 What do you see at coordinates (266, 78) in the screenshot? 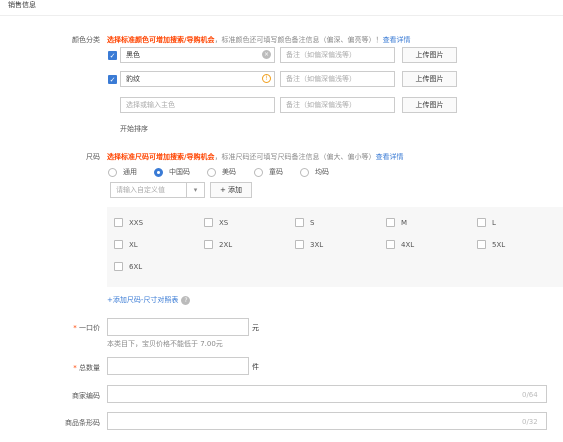
I see `warning-icon: !` at bounding box center [266, 78].